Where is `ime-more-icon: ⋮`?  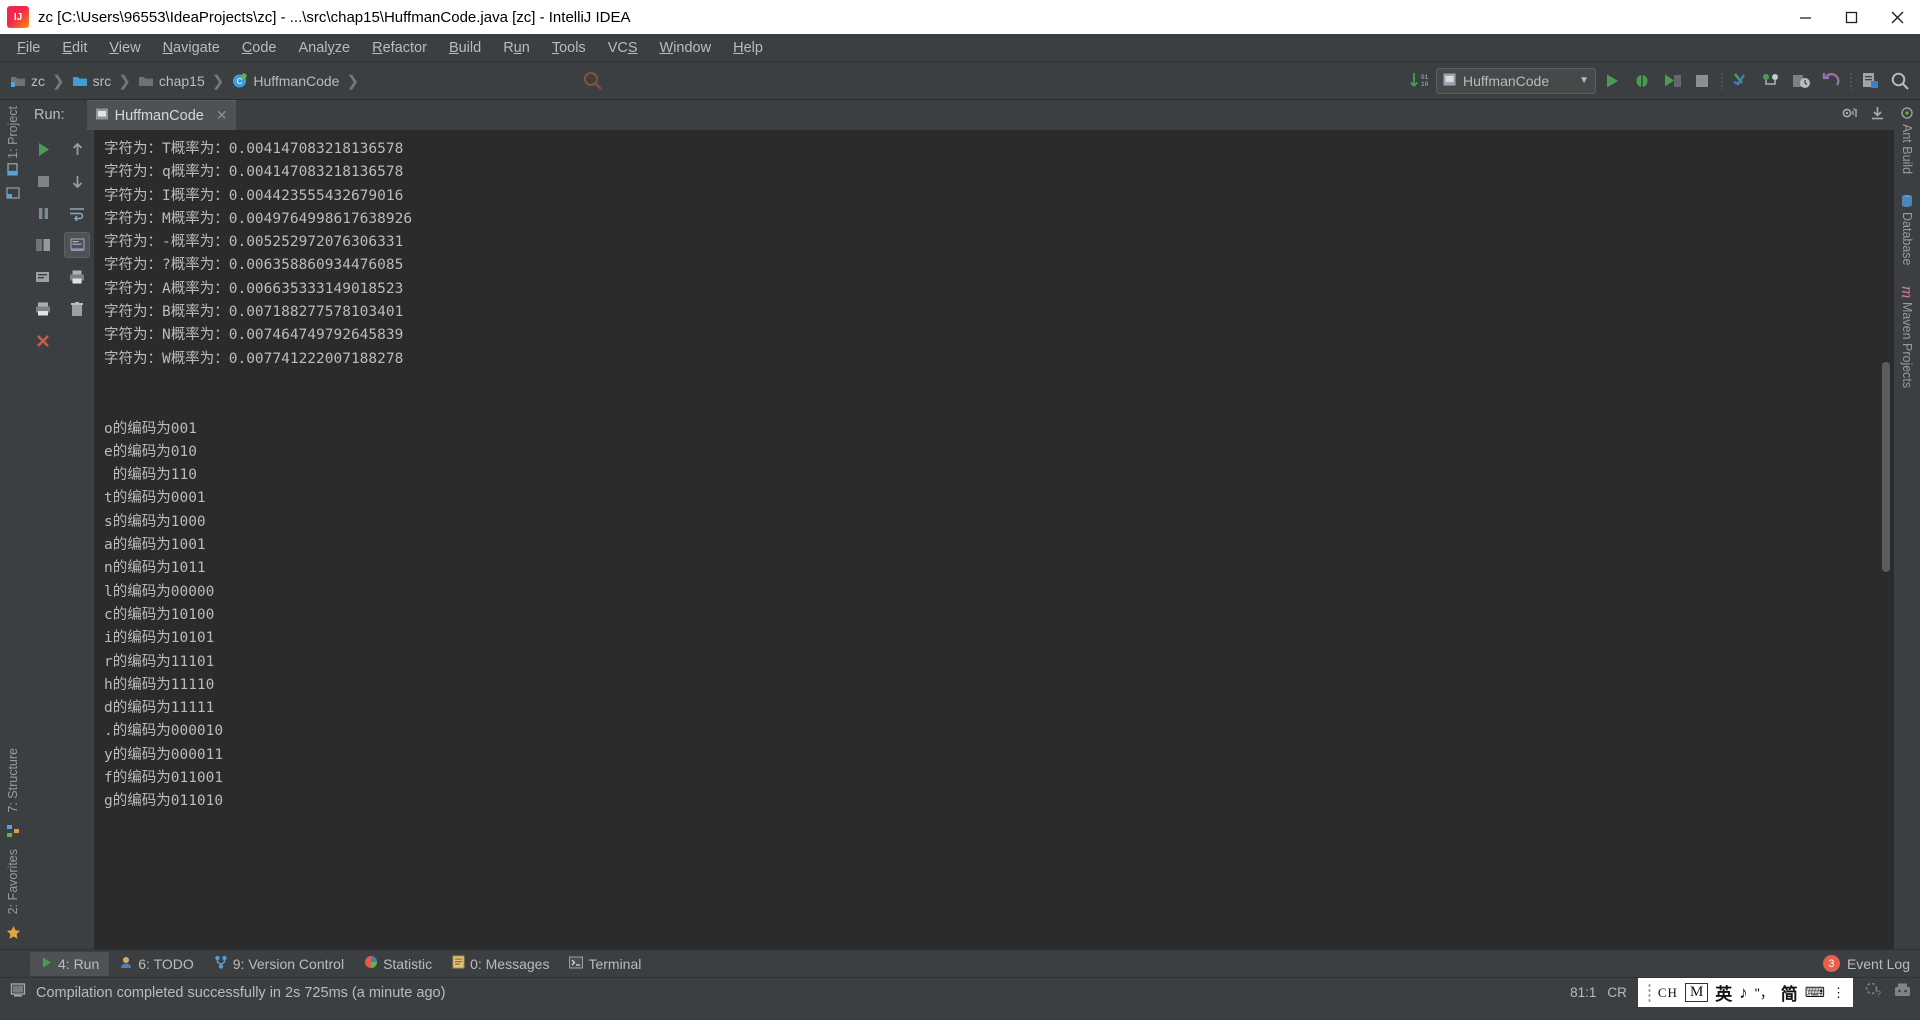
ime-more-icon: ⋮ is located at coordinates (1838, 993).